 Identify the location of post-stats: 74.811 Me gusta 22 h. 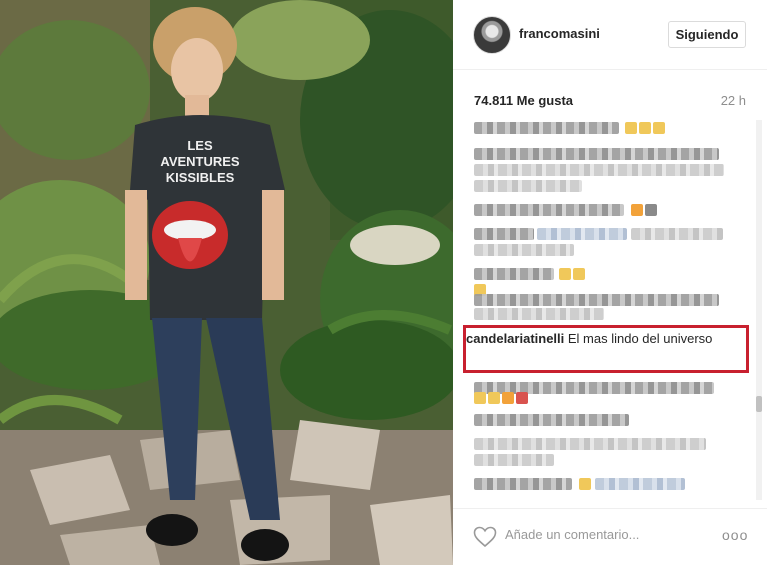
(610, 102).